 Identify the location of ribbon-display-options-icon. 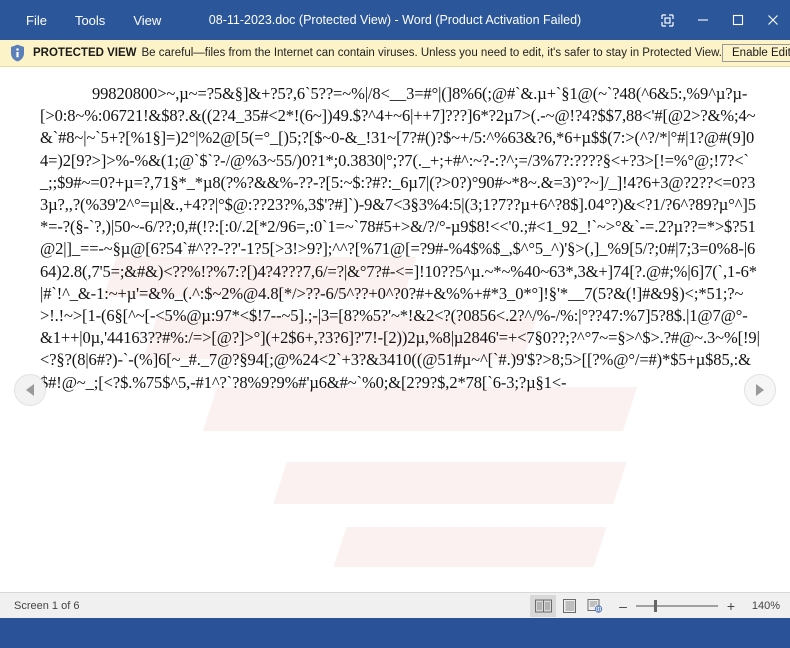
(667, 20).